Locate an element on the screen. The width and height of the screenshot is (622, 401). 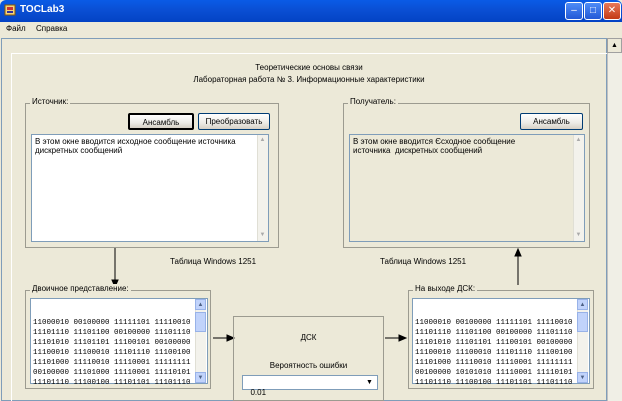
output-line: 11101000 11110010 11110001 11111111 is located at coordinates (494, 363).